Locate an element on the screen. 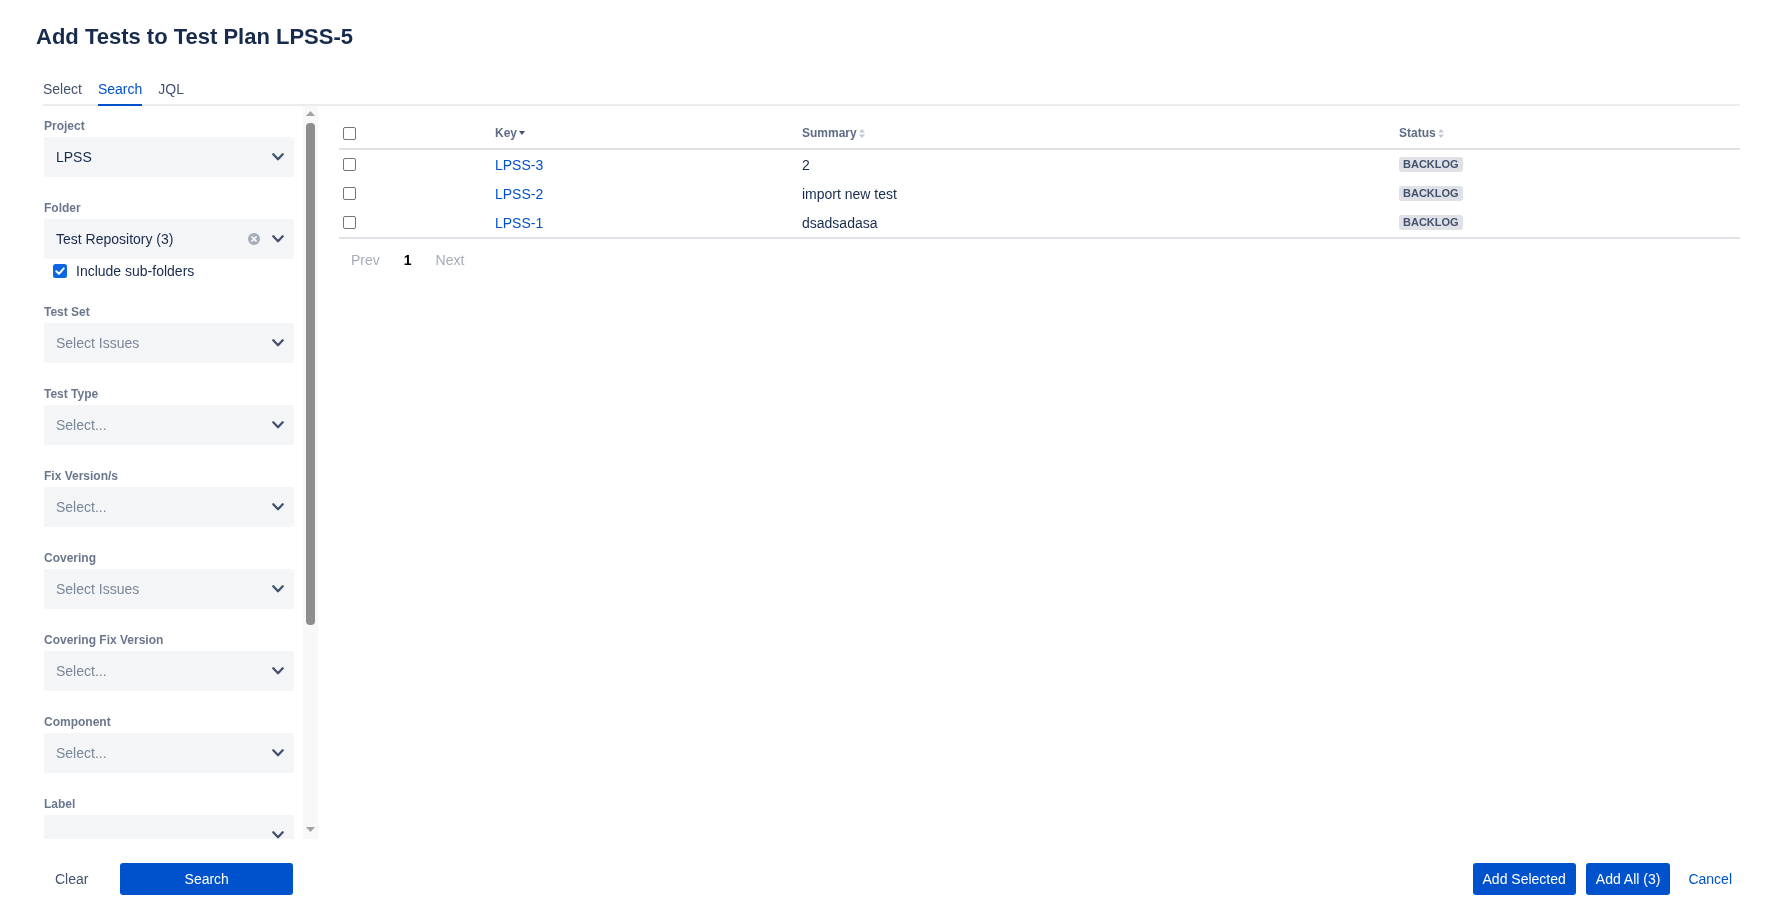 The width and height of the screenshot is (1780, 916). issue-key-link: LPSS-3 is located at coordinates (519, 164).